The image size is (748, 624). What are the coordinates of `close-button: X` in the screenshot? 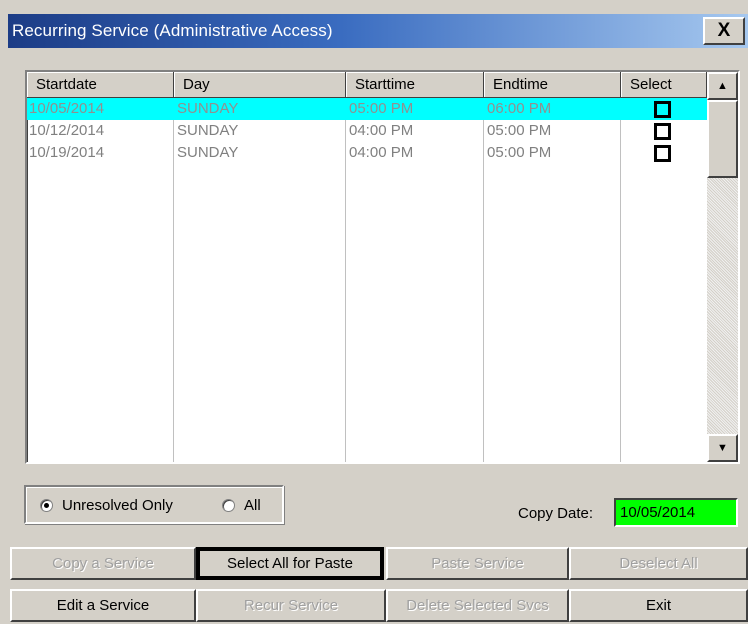 It's located at (724, 31).